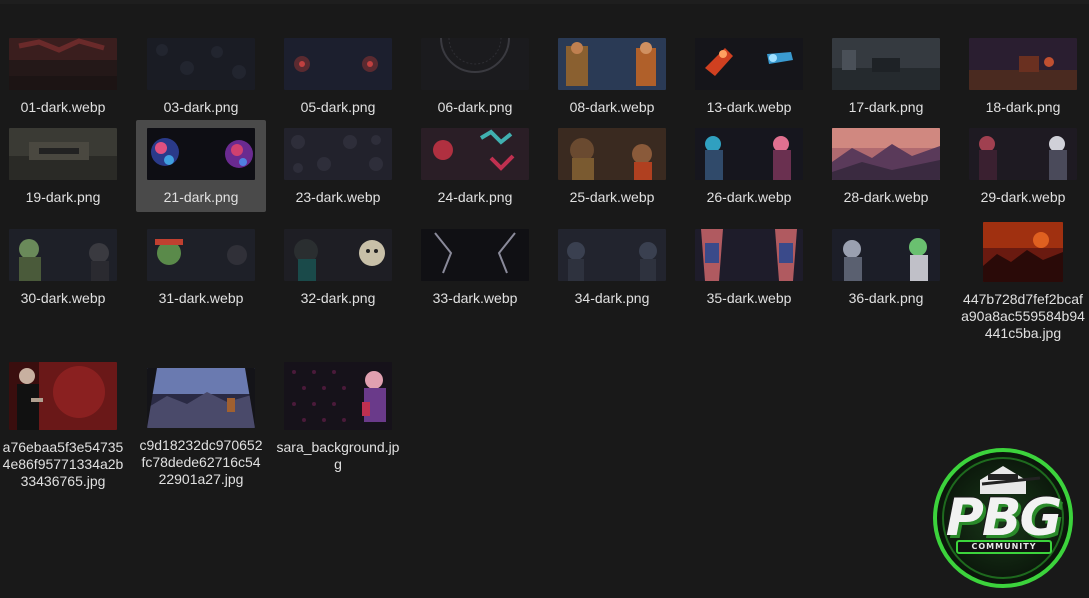 This screenshot has width=1089, height=598. Describe the element at coordinates (544, 2) in the screenshot. I see `top-edge` at that location.